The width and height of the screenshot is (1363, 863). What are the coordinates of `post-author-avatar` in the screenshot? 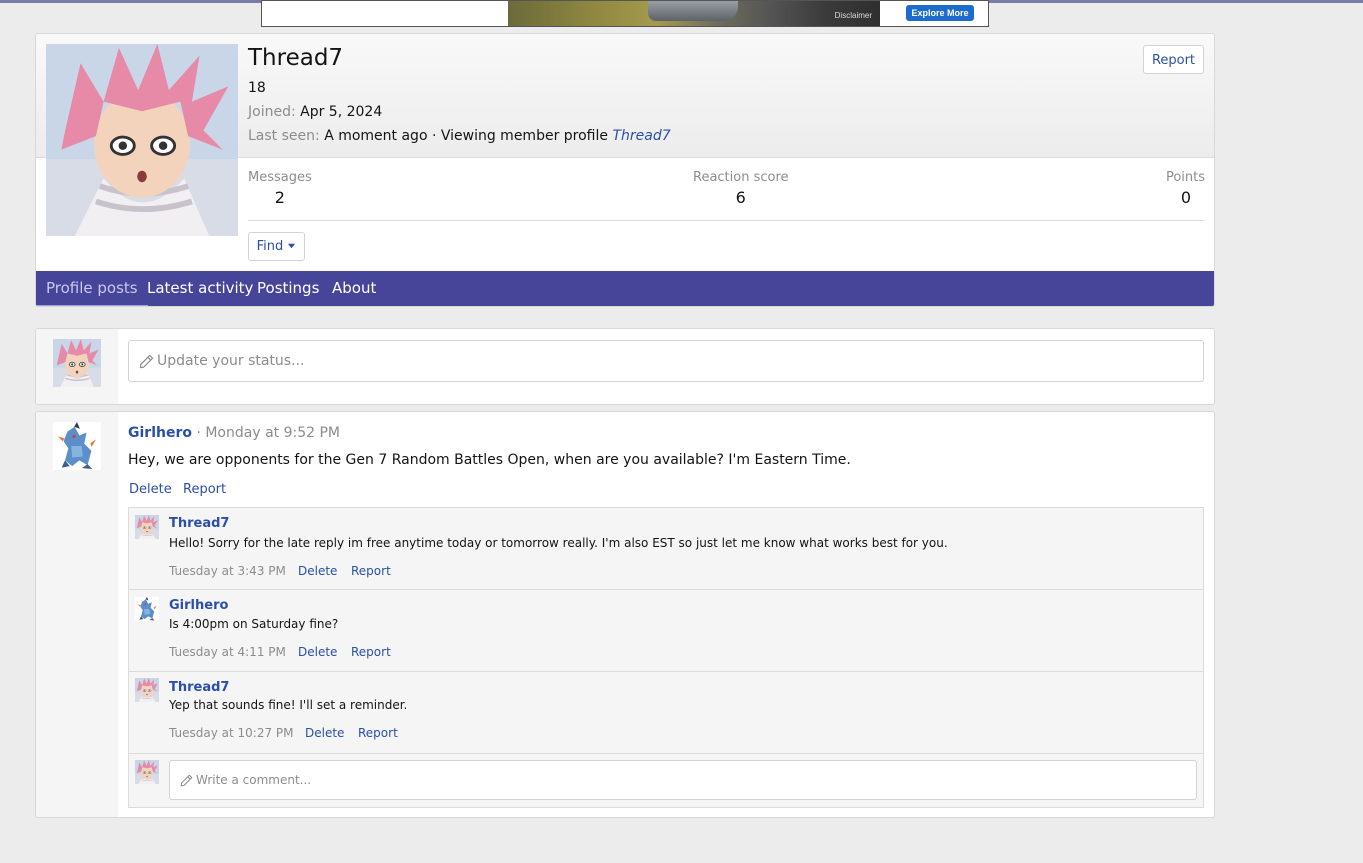 It's located at (77, 446).